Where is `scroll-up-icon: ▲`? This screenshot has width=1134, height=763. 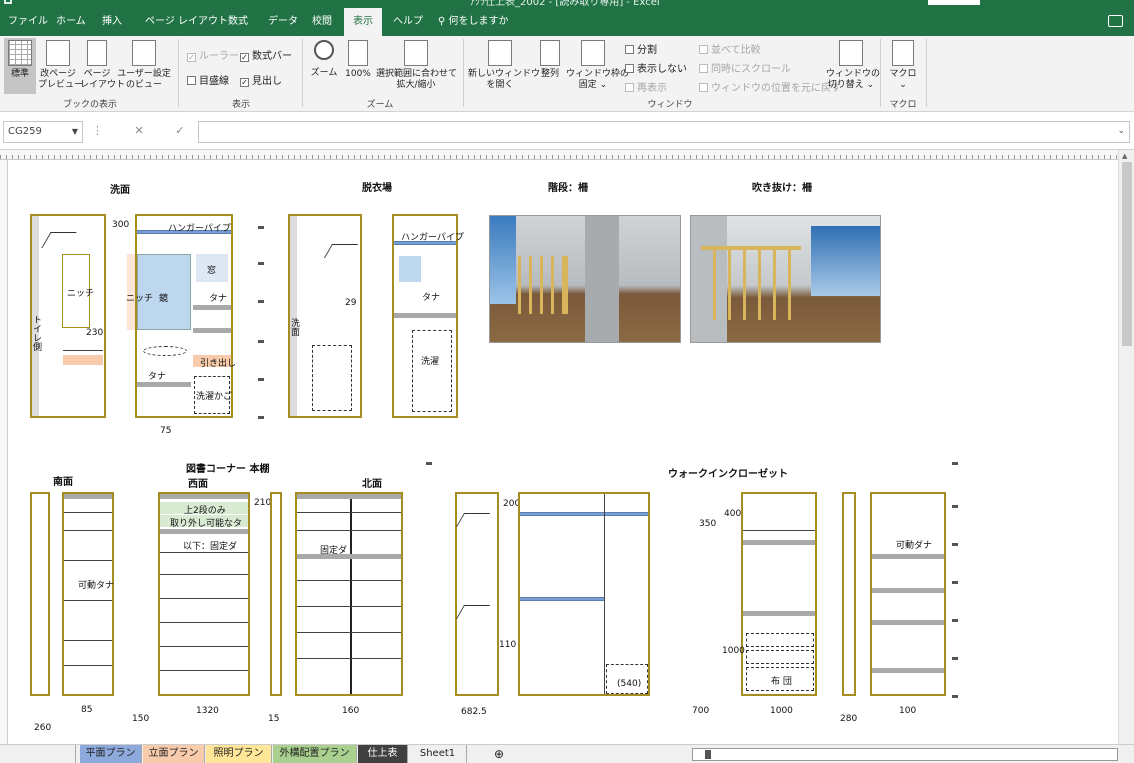 scroll-up-icon: ▲ is located at coordinates (1124, 156).